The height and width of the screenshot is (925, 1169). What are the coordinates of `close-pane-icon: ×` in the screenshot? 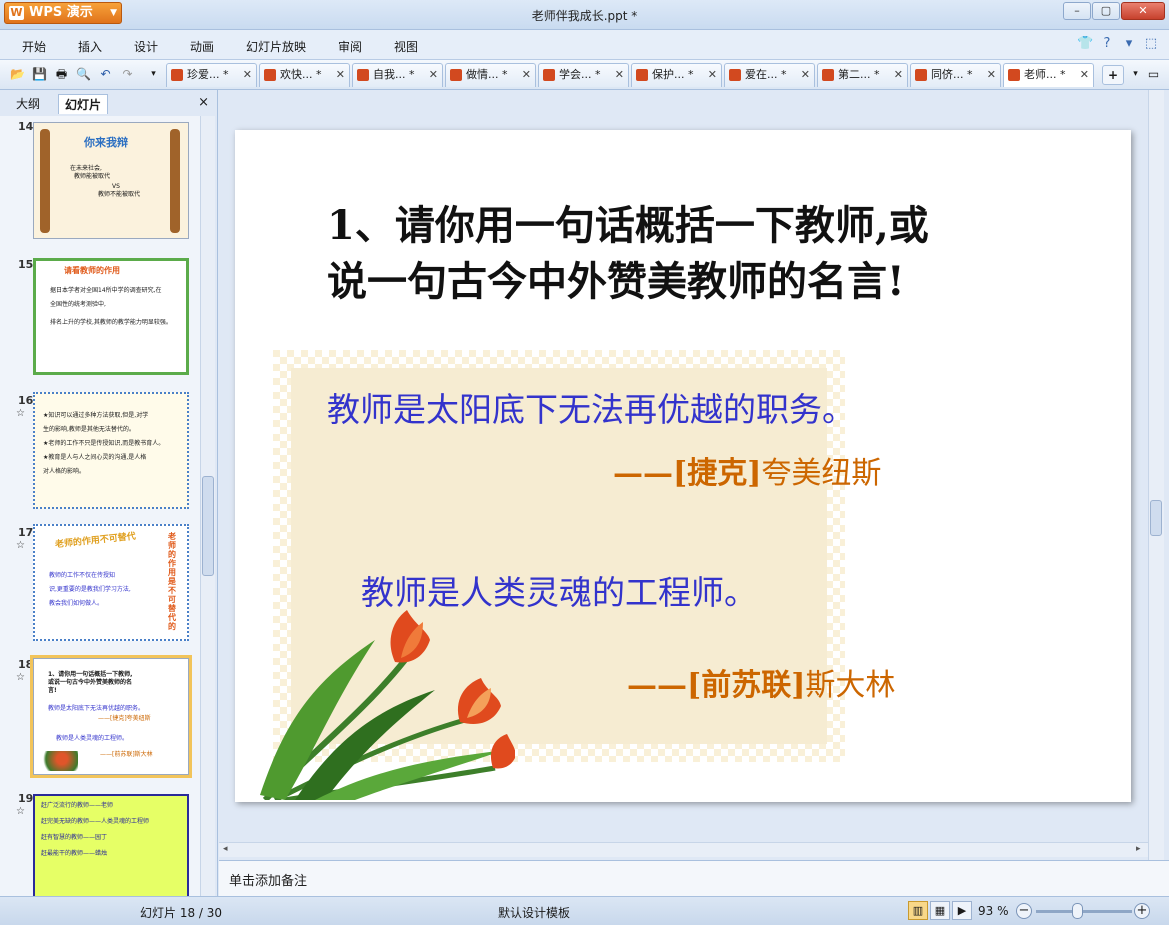 It's located at (203, 102).